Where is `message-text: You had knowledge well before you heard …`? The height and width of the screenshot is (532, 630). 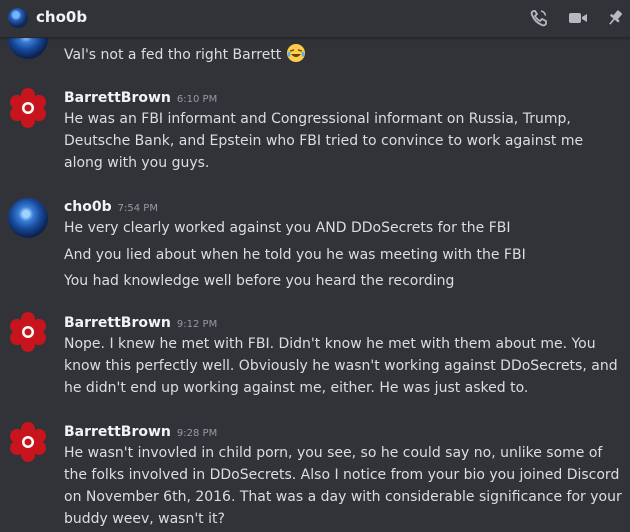 message-text: You had knowledge well before you heard … is located at coordinates (259, 281).